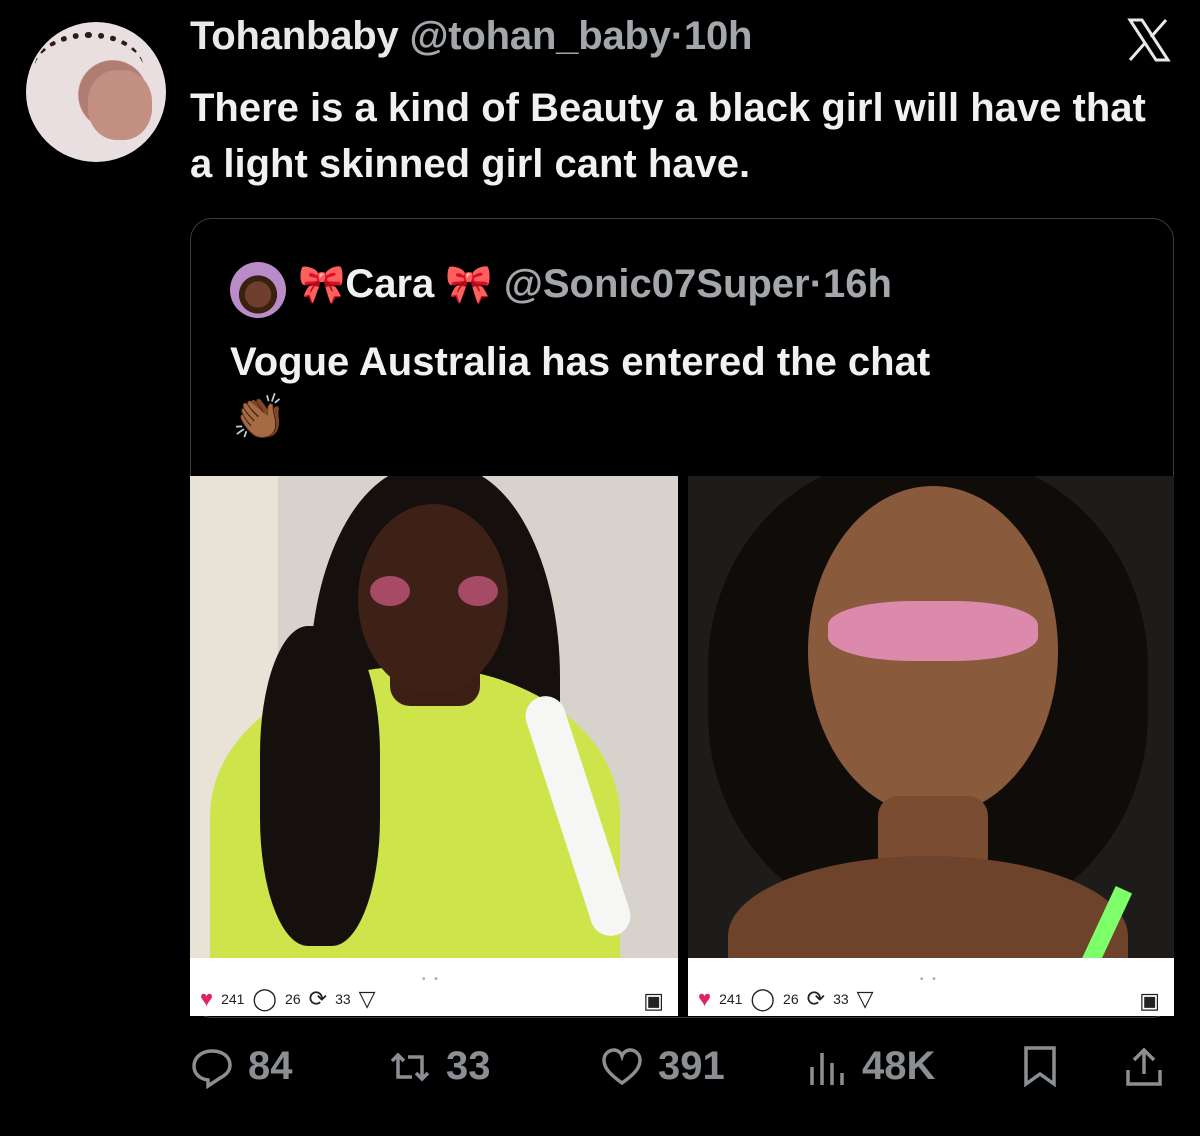 This screenshot has height=1136, width=1200. What do you see at coordinates (259, 417) in the screenshot?
I see `clapping-hands-emoji: 👏🏾` at bounding box center [259, 417].